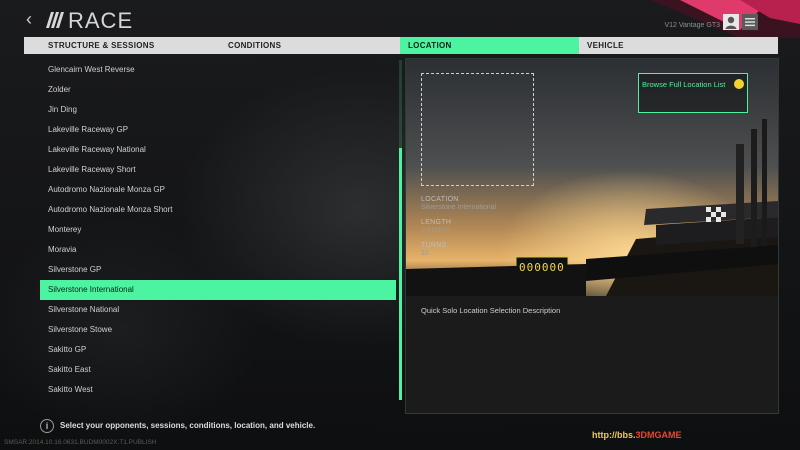 The width and height of the screenshot is (800, 450). I want to click on menu-icon, so click(750, 22).